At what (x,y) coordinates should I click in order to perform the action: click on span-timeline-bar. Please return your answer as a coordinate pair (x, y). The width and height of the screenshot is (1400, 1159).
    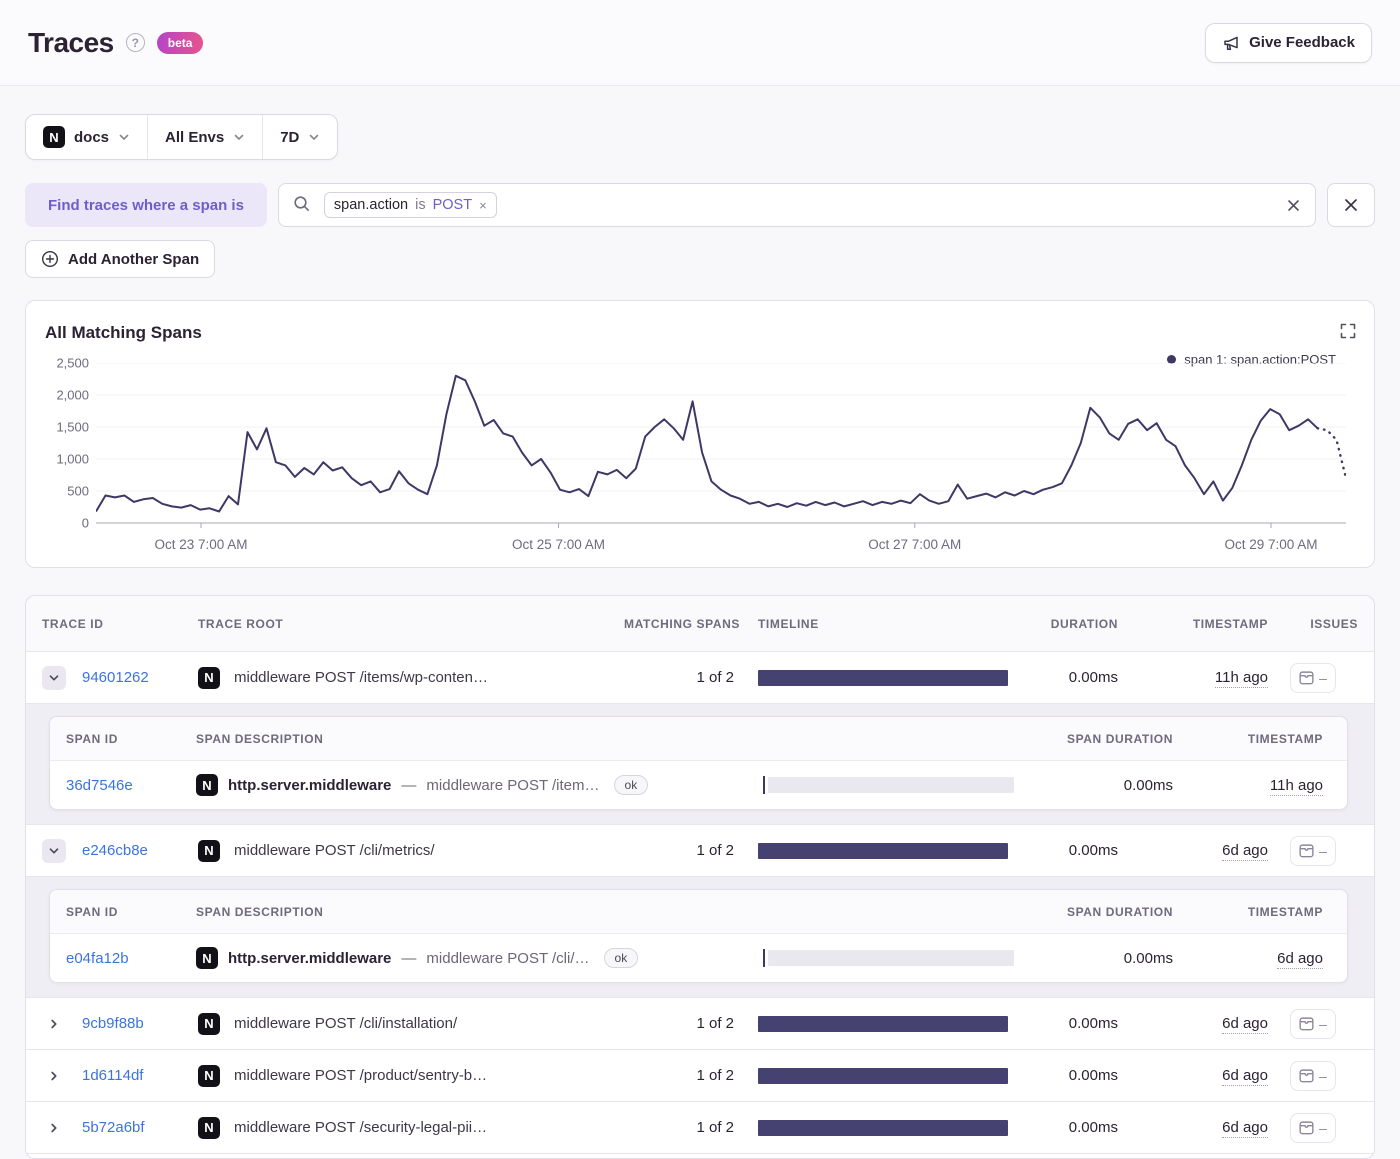
    Looking at the image, I should click on (891, 958).